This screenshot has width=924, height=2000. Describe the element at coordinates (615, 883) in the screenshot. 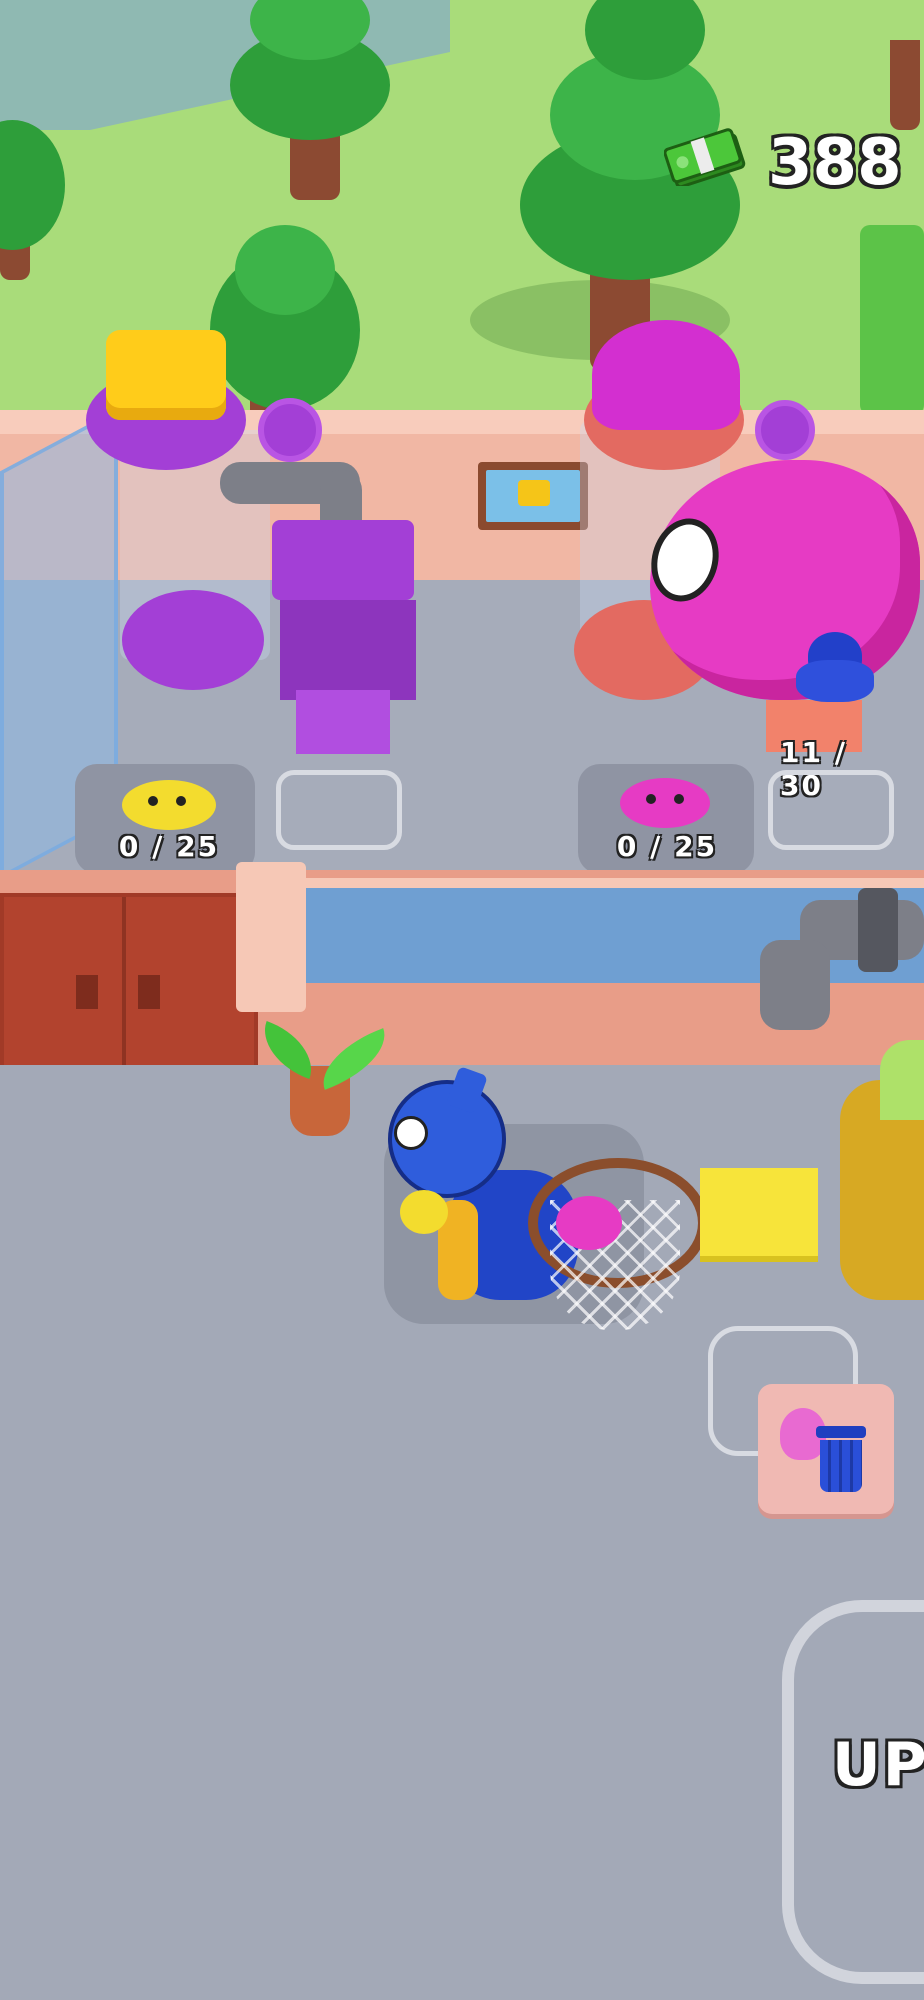

I see `window-frame` at that location.